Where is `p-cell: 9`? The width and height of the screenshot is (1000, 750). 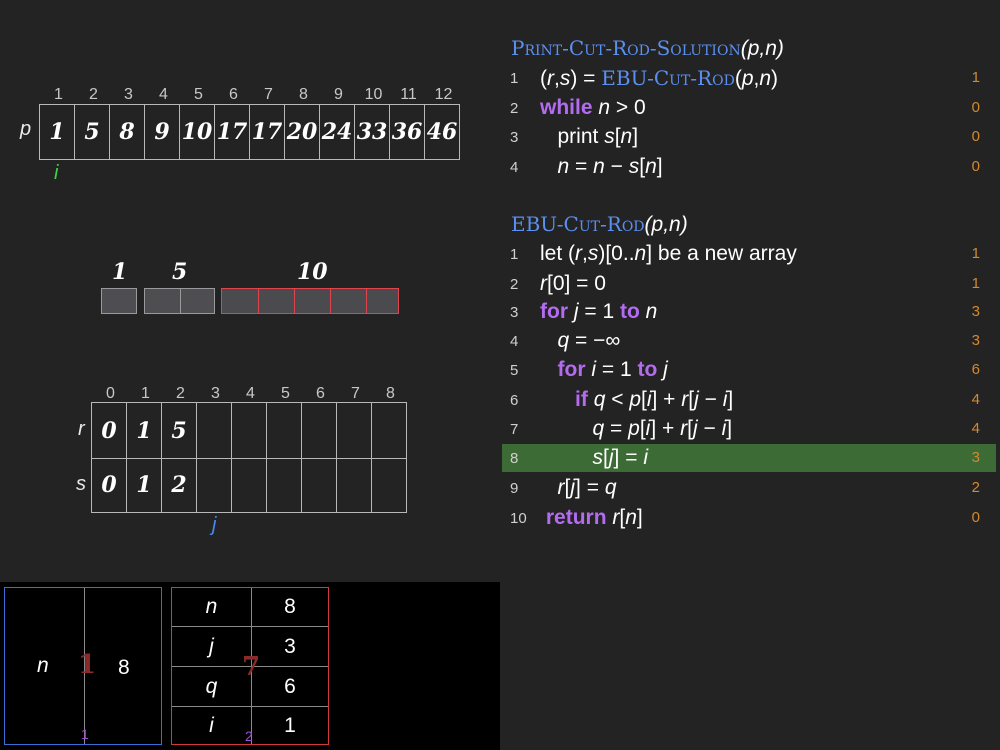 p-cell: 9 is located at coordinates (162, 132).